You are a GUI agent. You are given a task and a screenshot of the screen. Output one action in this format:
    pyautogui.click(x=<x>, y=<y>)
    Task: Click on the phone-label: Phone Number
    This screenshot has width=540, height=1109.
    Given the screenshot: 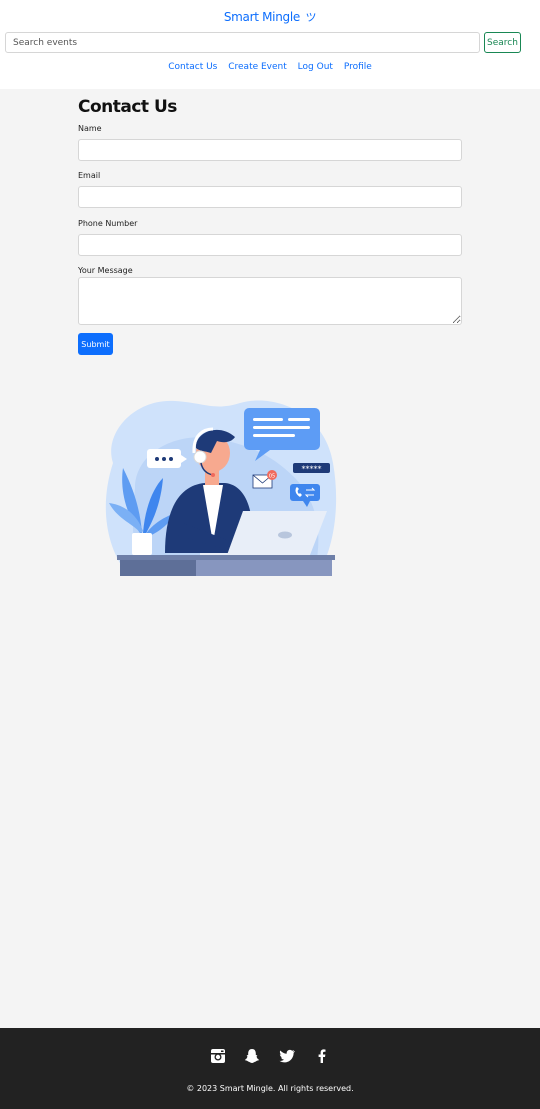 What is the action you would take?
    pyautogui.click(x=108, y=223)
    